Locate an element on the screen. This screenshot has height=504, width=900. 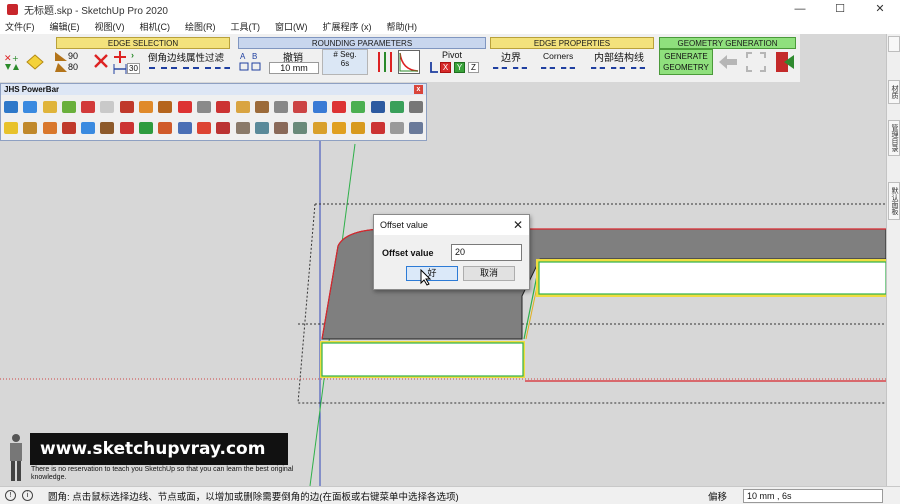
tool-5-icon is located at coordinates (88, 107).